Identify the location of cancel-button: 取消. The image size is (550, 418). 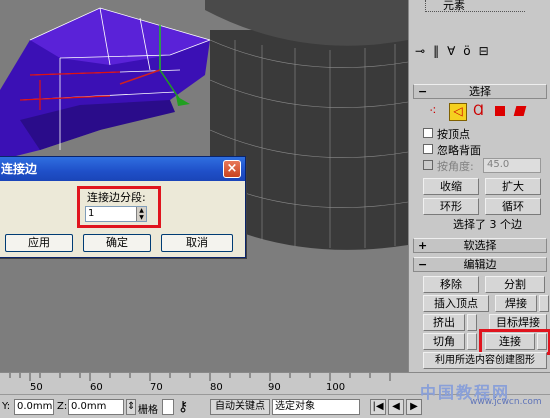
(197, 243).